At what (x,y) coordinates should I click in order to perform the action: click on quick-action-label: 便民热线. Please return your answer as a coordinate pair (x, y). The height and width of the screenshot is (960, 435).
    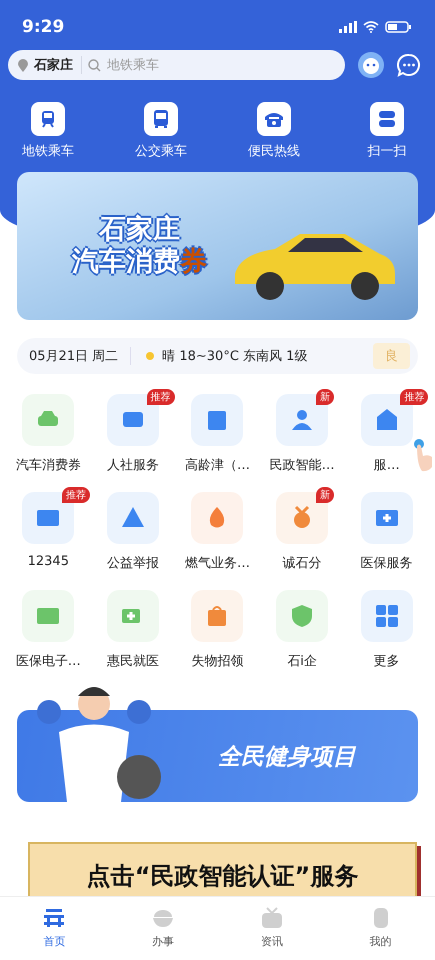
    Looking at the image, I should click on (274, 151).